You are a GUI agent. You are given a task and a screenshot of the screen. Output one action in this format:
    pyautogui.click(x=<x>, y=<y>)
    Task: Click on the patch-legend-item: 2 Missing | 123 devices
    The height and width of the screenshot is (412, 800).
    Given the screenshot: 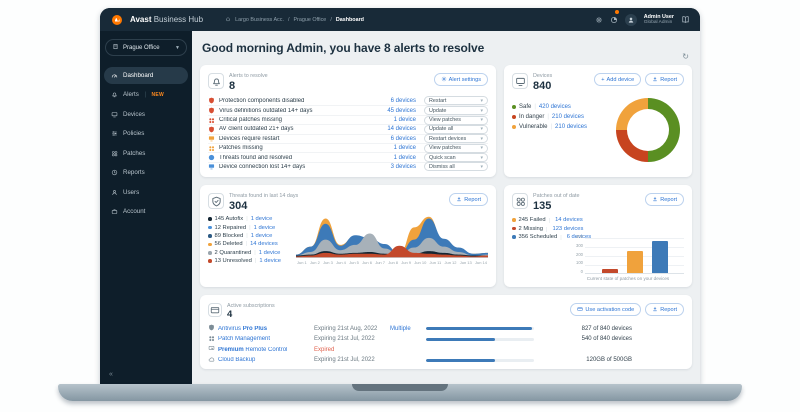 What is the action you would take?
    pyautogui.click(x=598, y=228)
    